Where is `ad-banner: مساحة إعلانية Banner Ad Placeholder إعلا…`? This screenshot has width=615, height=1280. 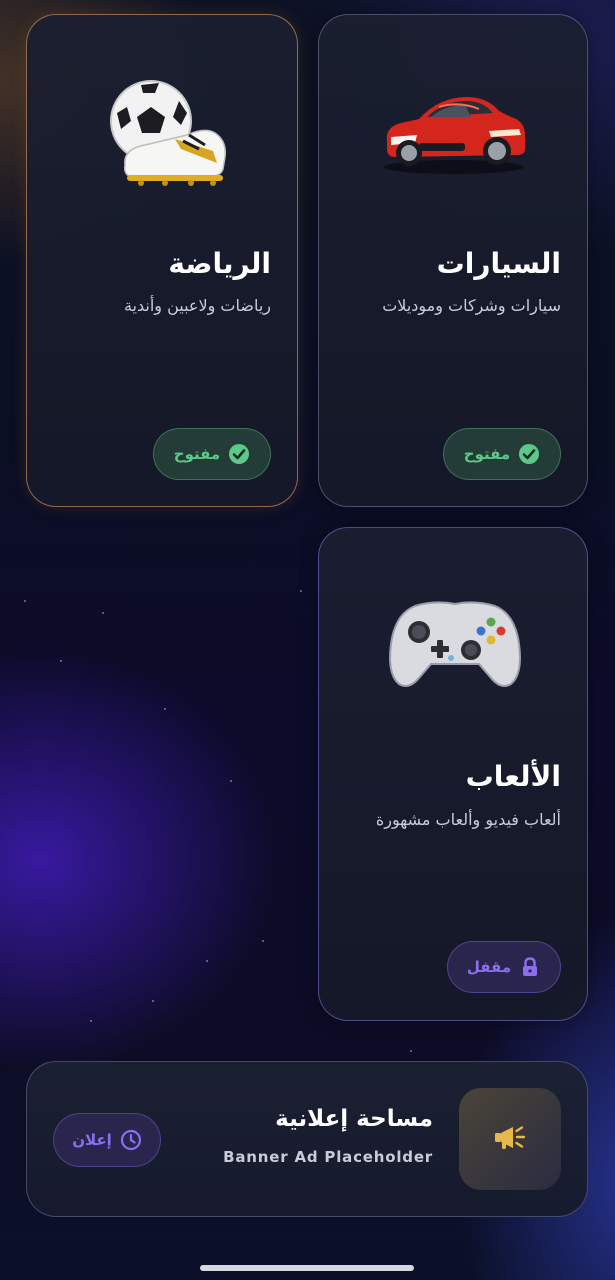
ad-banner: مساحة إعلانية Banner Ad Placeholder إعلا… is located at coordinates (307, 1139).